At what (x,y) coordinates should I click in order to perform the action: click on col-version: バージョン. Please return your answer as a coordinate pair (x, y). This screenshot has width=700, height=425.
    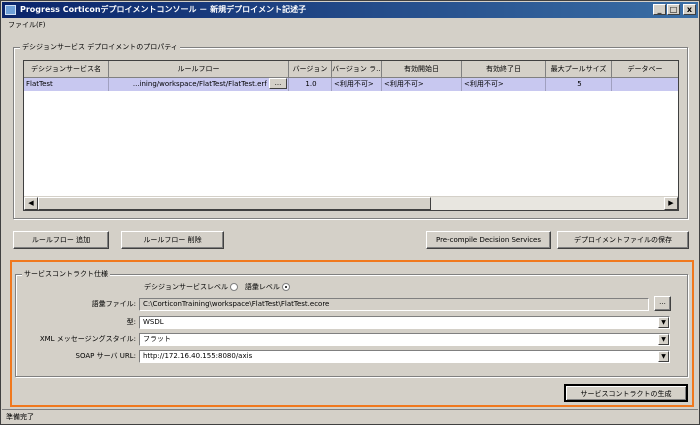
    Looking at the image, I should click on (310, 69).